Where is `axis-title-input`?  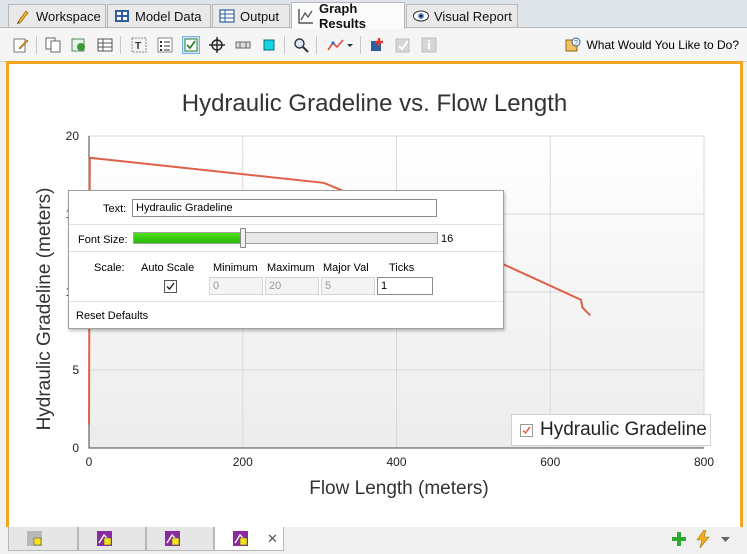
axis-title-input is located at coordinates (284, 208).